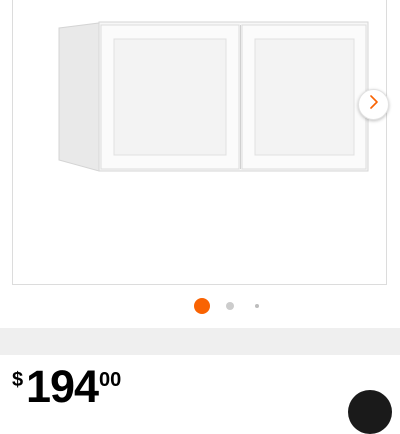 The width and height of the screenshot is (400, 434). I want to click on floating-action-button, so click(370, 412).